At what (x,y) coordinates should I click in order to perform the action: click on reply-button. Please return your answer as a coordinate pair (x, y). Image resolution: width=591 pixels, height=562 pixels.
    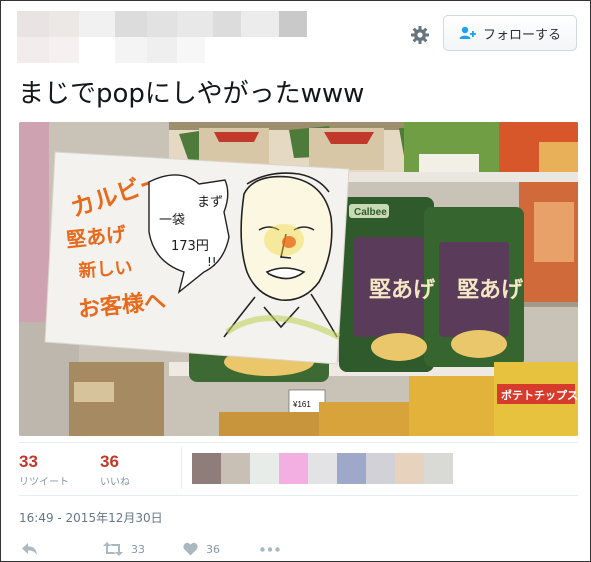
    Looking at the image, I should click on (29, 549).